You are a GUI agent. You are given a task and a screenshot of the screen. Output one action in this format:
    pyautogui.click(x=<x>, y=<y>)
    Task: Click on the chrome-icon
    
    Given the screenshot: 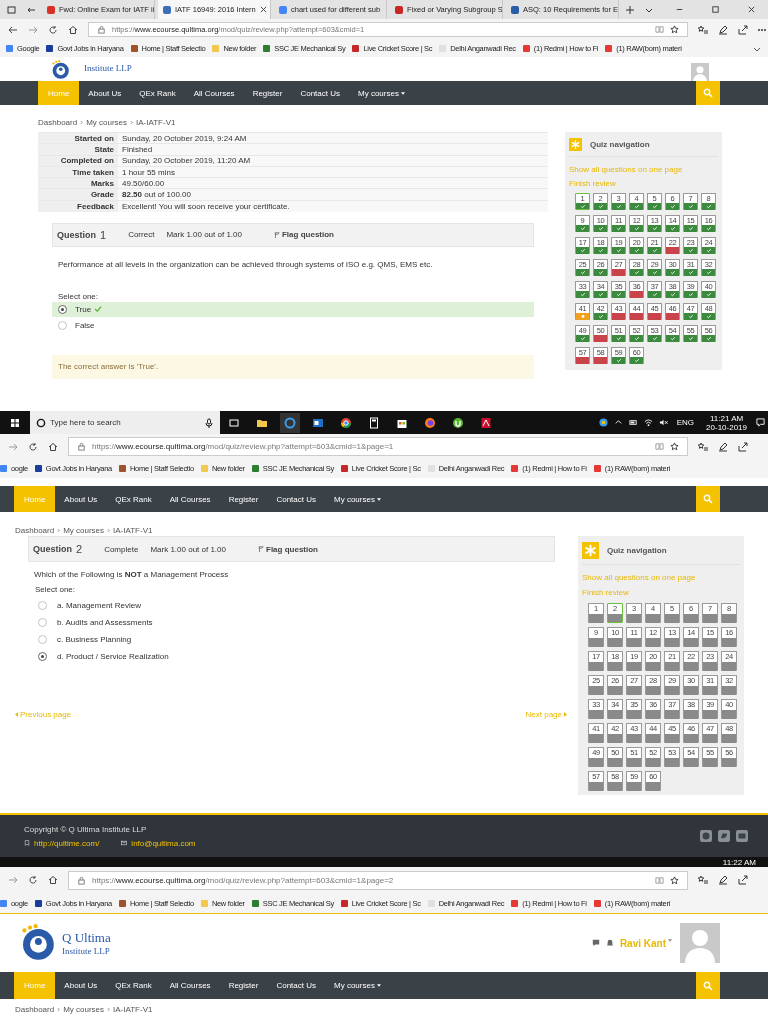 What is the action you would take?
    pyautogui.click(x=346, y=422)
    